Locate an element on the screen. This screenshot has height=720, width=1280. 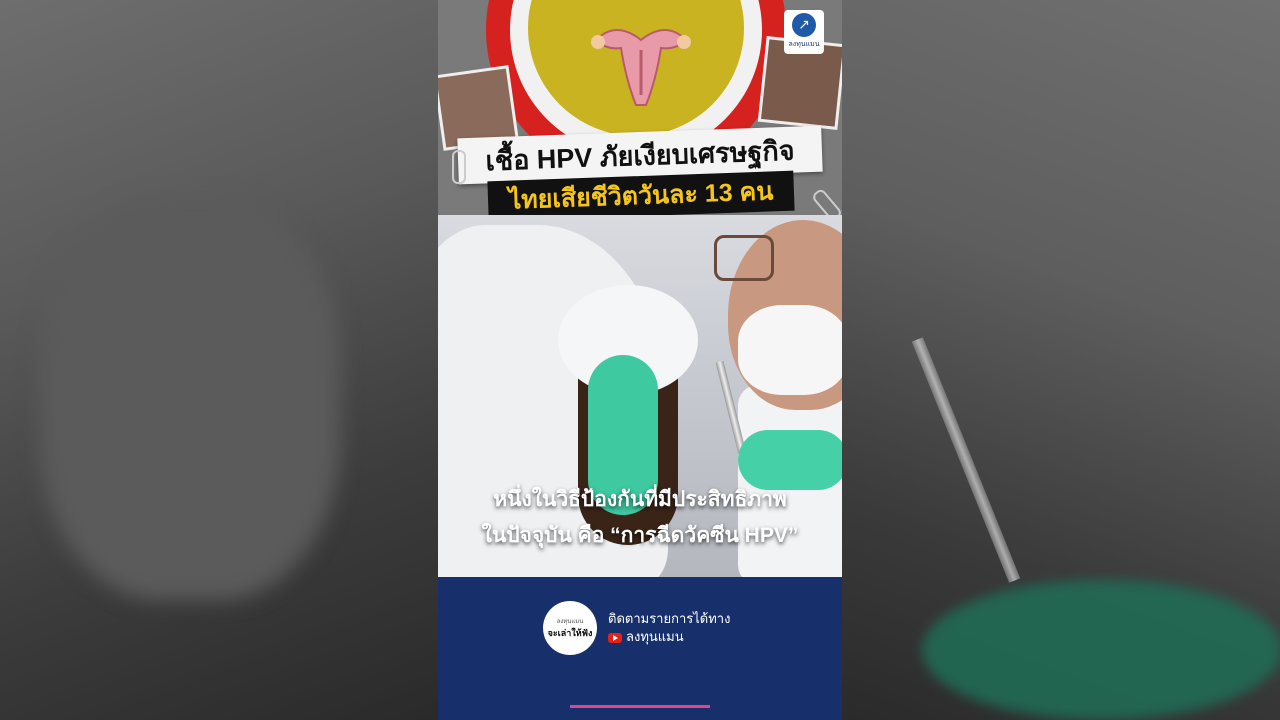
youtube-icon is located at coordinates (615, 637).